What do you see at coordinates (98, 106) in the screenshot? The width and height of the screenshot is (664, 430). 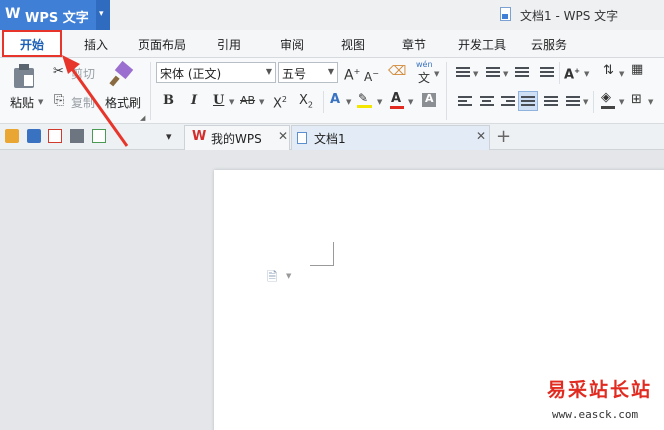 I see `arrow-shaft` at bounding box center [98, 106].